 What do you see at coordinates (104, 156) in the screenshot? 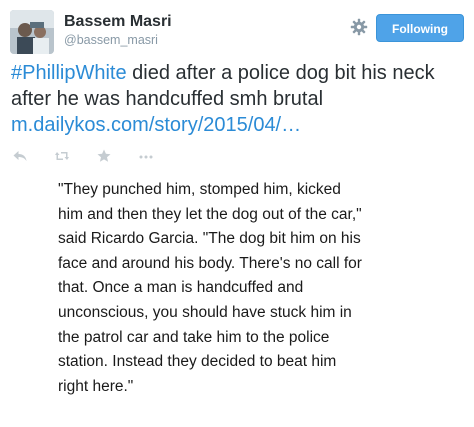
I see `favorite-icon` at bounding box center [104, 156].